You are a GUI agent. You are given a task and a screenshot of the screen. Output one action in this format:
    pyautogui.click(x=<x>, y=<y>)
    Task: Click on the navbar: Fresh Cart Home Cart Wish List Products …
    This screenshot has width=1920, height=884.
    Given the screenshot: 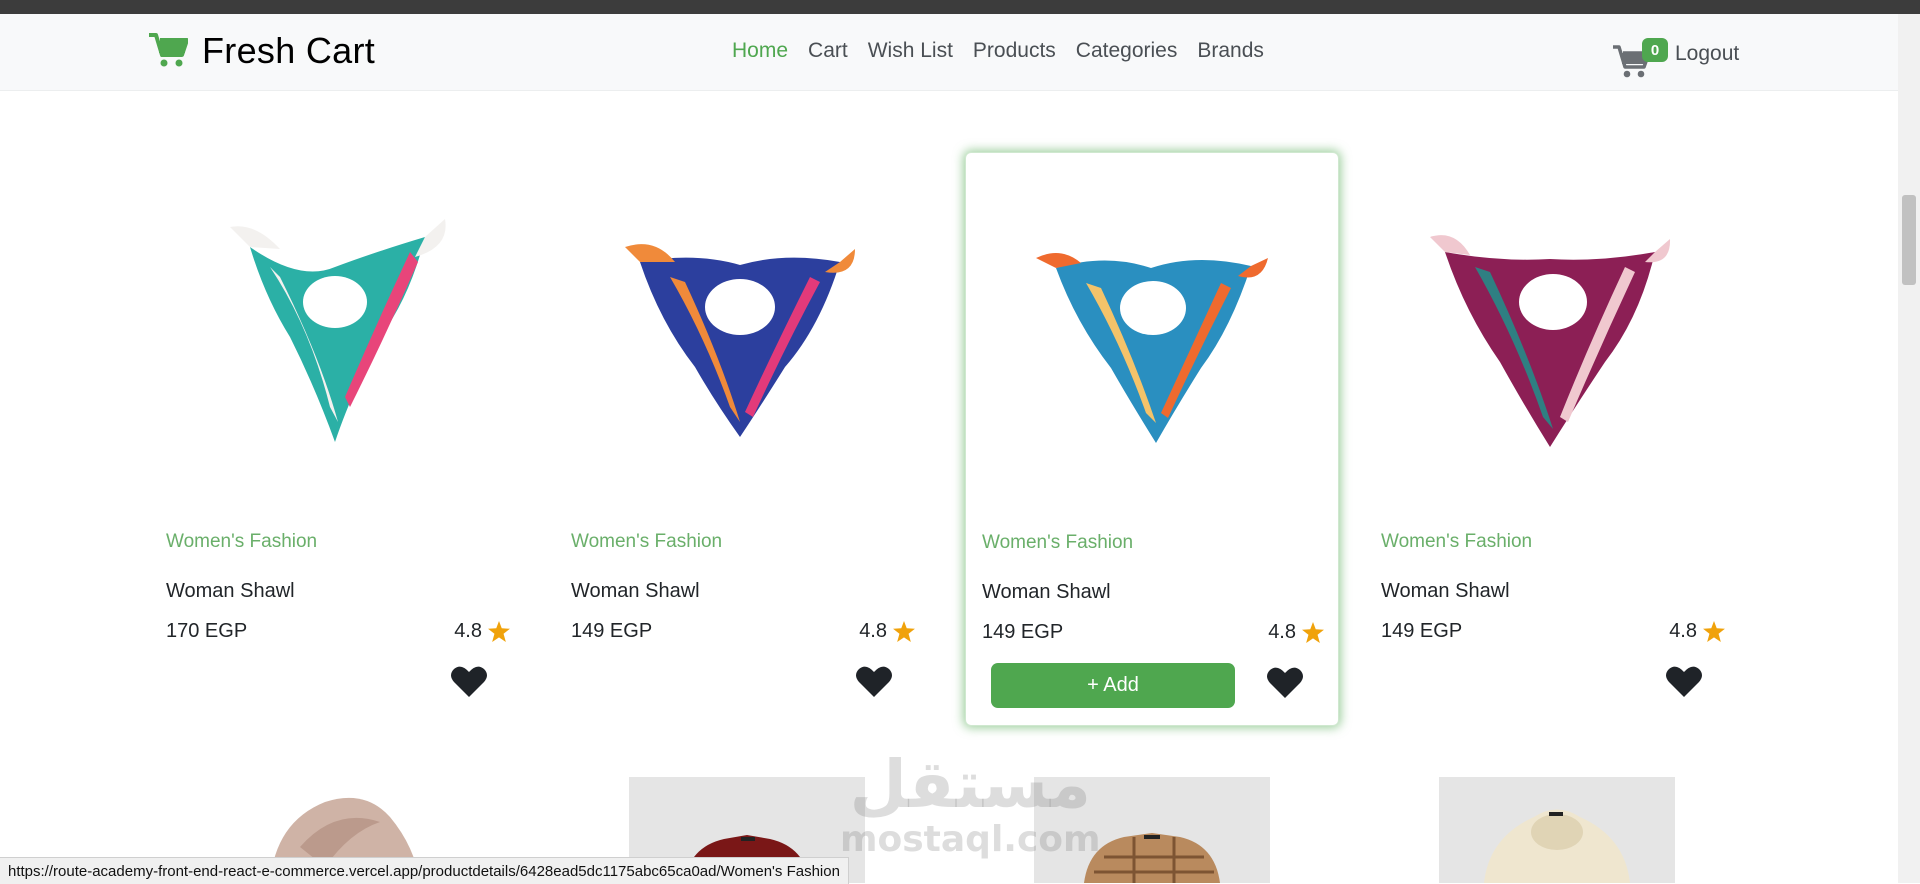 What is the action you would take?
    pyautogui.click(x=949, y=52)
    